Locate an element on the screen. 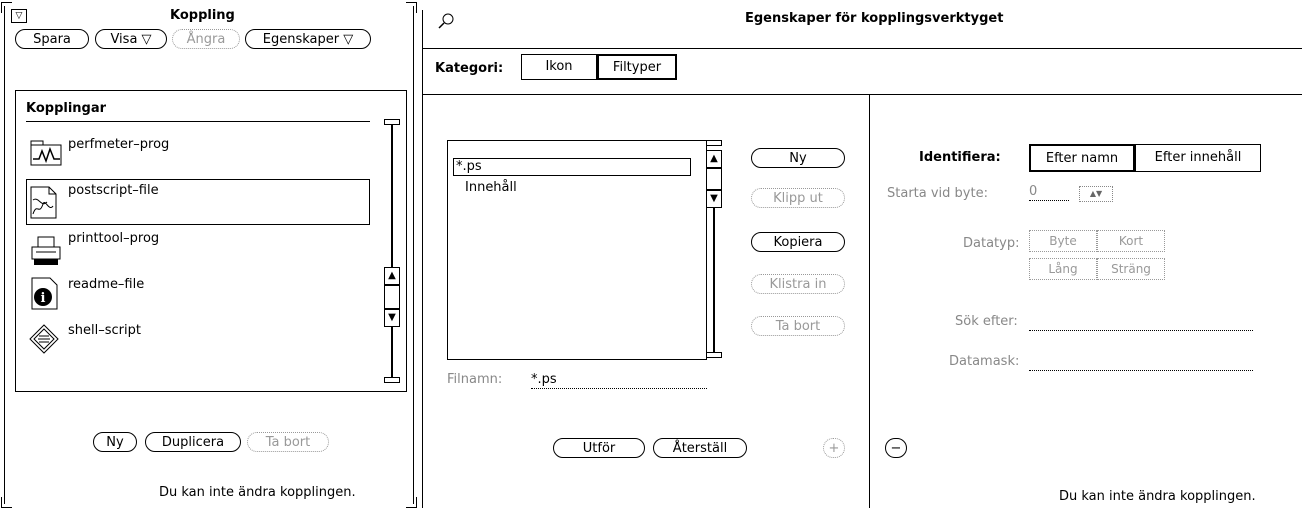 The image size is (1302, 508). info-icon: i is located at coordinates (44, 293).